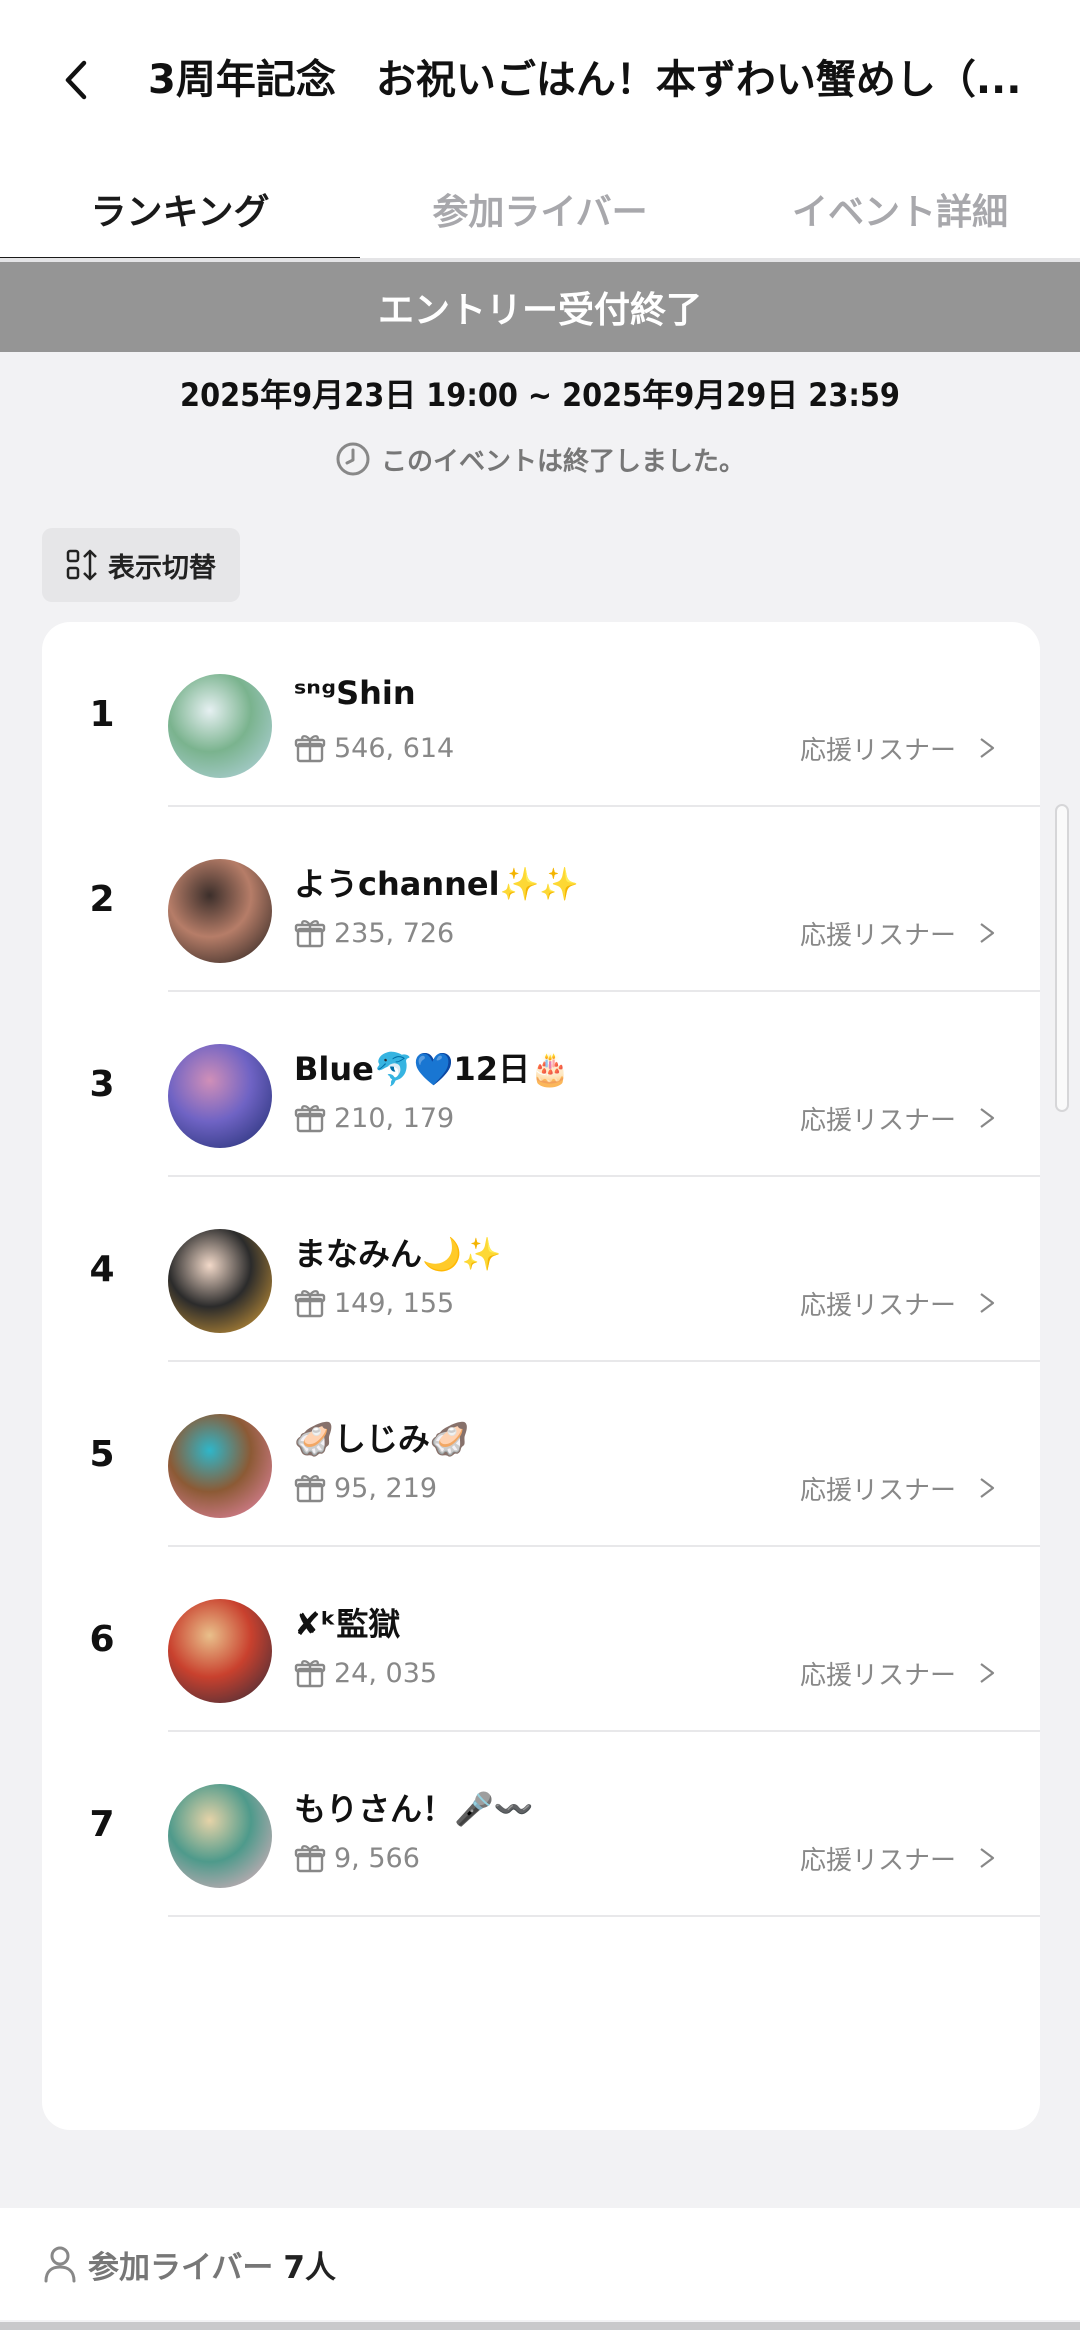 This screenshot has height=2330, width=1080. Describe the element at coordinates (81, 565) in the screenshot. I see `sort-toggle-icon` at that location.